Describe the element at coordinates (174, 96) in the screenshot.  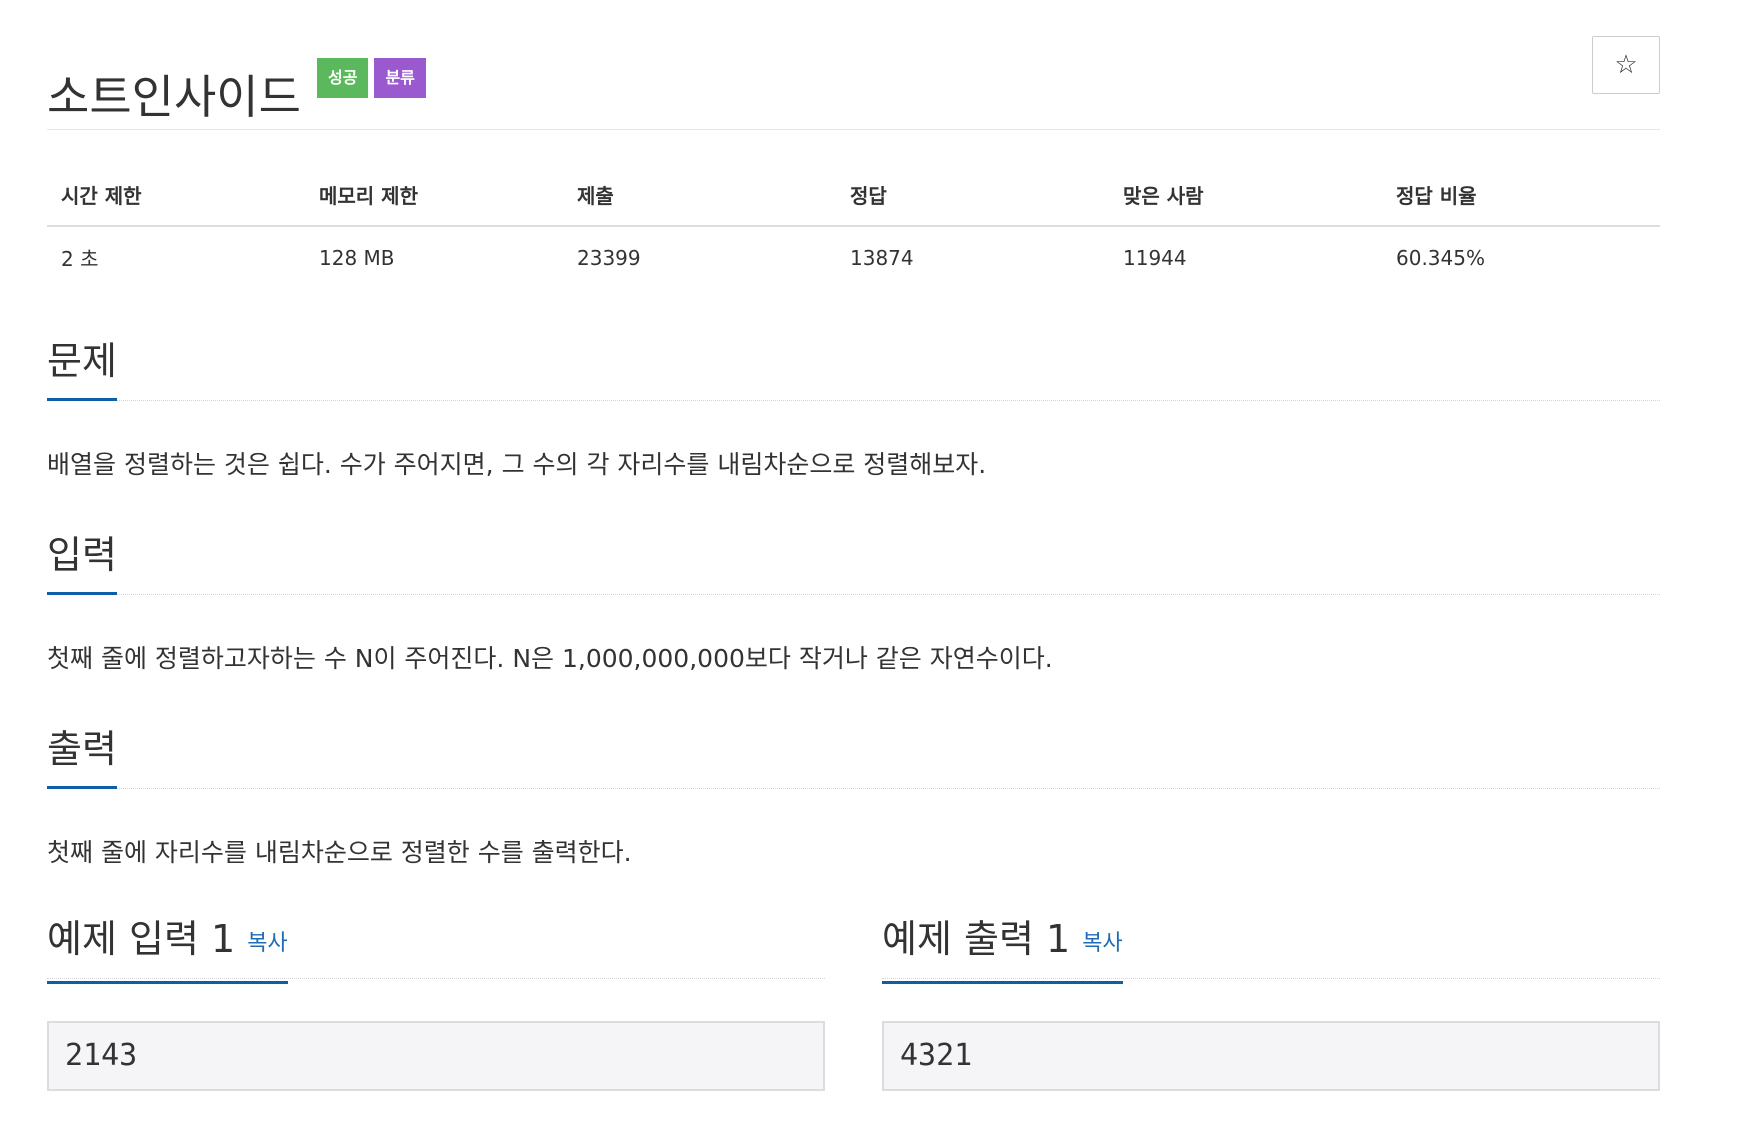
I see `problem-title: 소트인사이드` at that location.